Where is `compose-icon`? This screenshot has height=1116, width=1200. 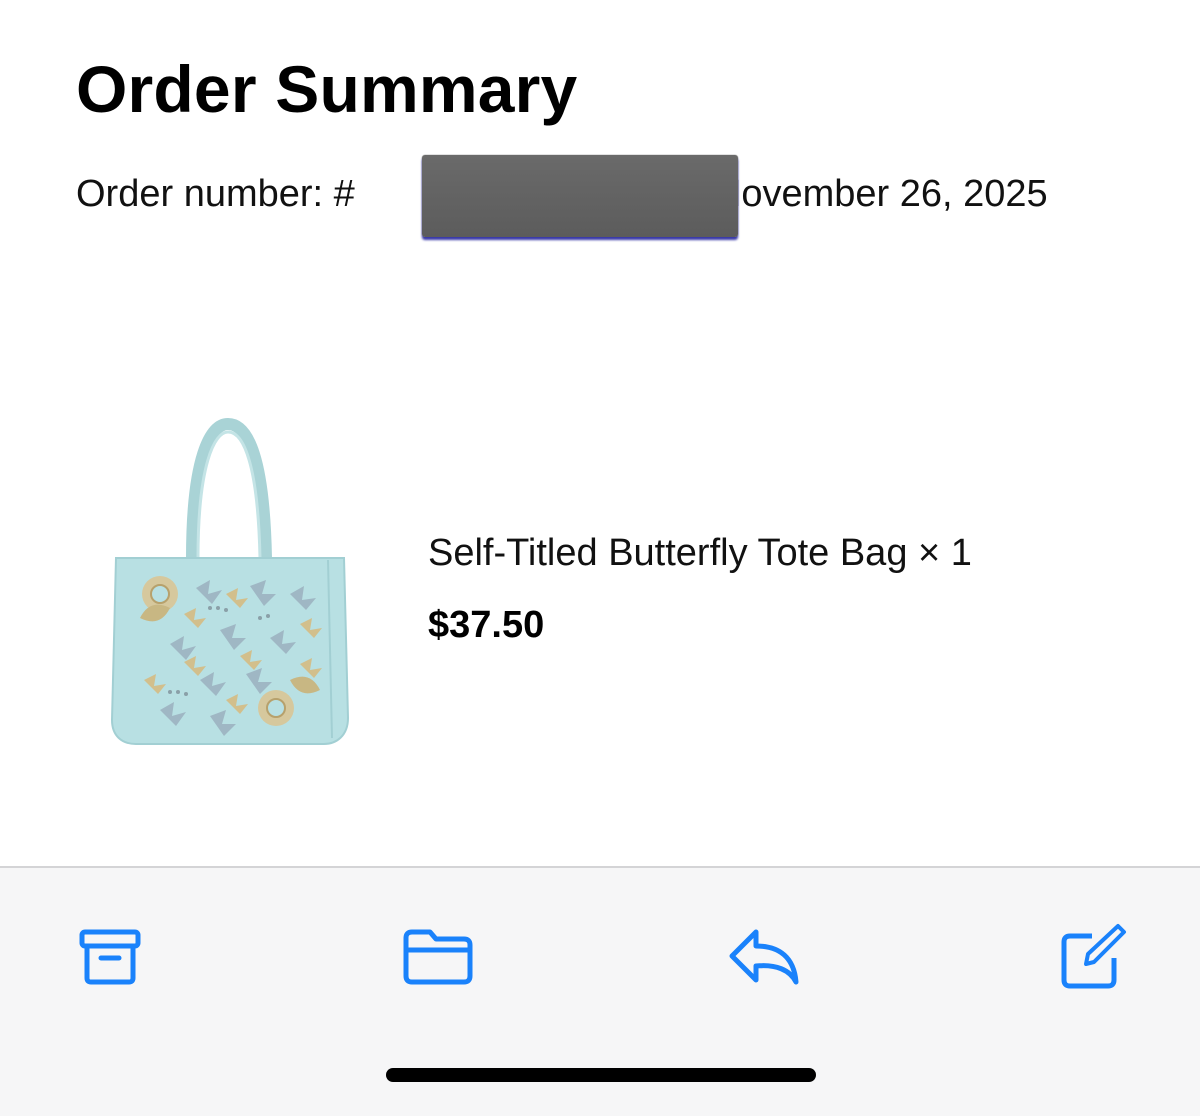
compose-icon is located at coordinates (1093, 956).